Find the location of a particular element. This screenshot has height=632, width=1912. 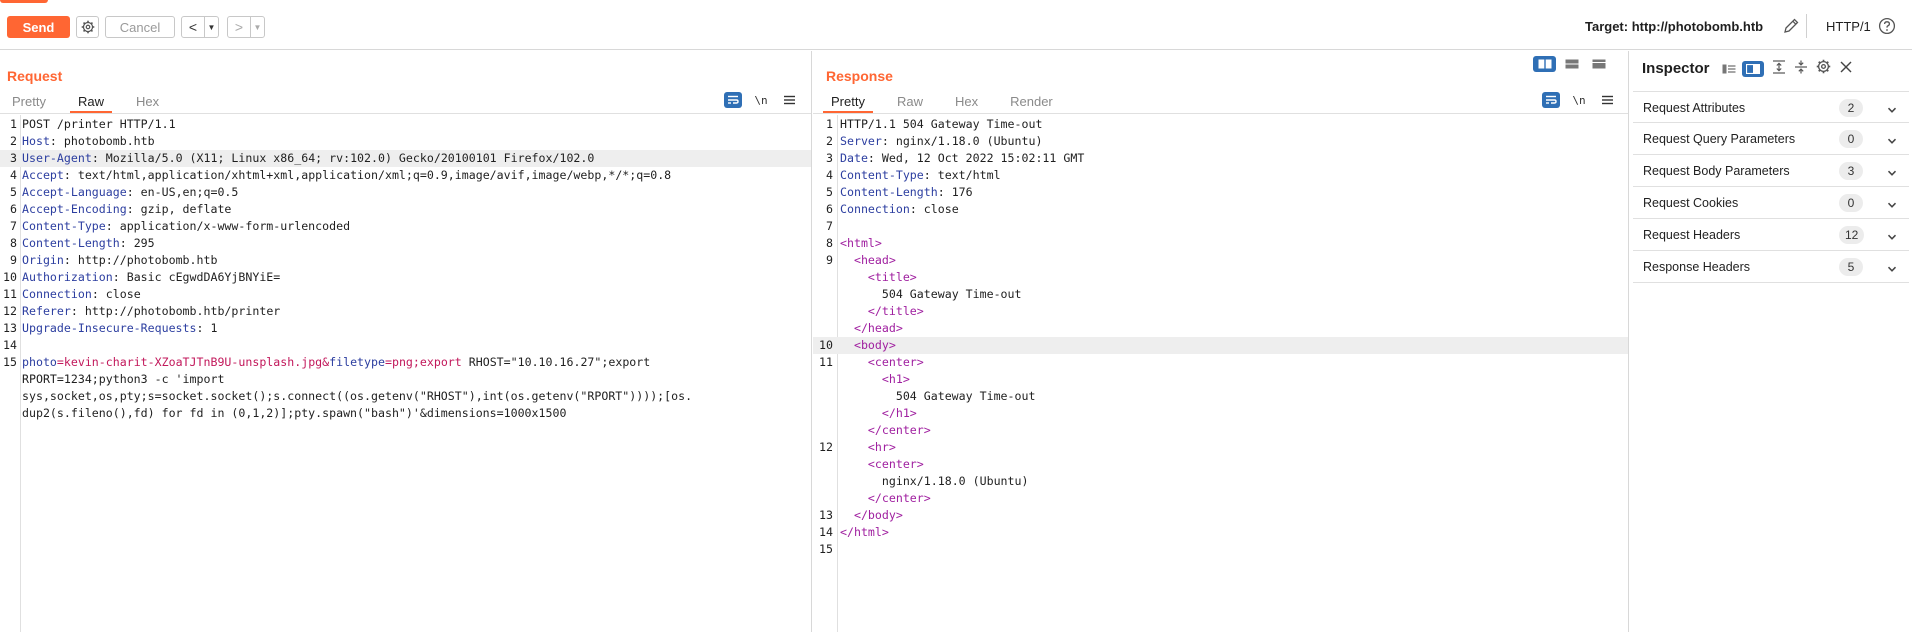

response-line: nginx/1.18.0 (Ubuntu) is located at coordinates (1220, 481).